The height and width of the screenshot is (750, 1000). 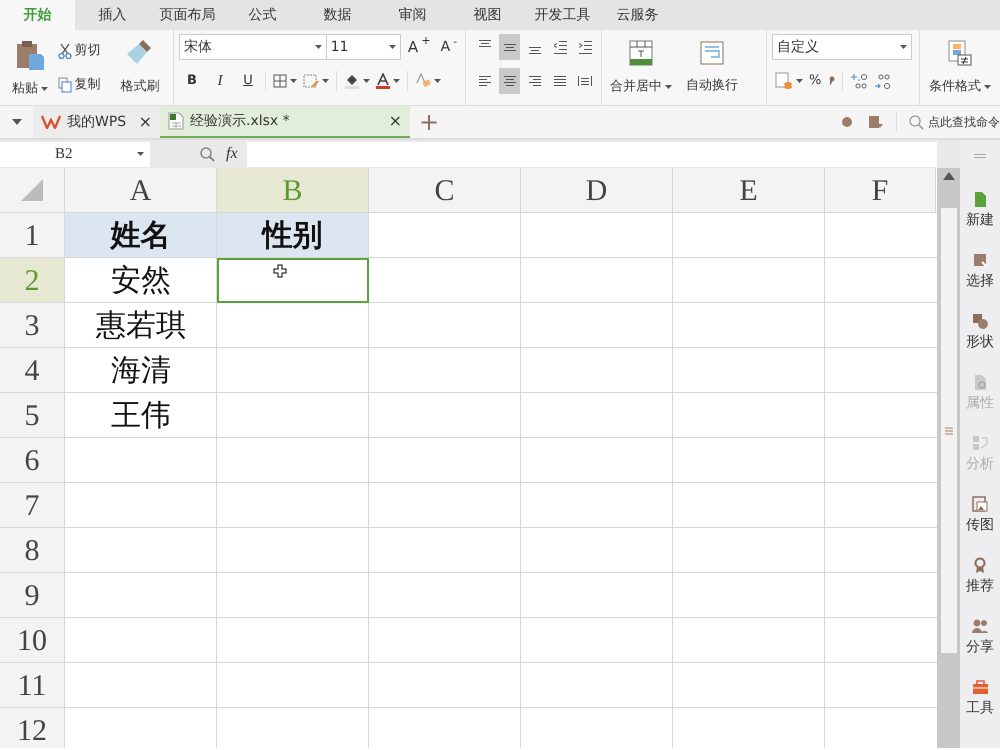 I want to click on select-icon, so click(x=980, y=260).